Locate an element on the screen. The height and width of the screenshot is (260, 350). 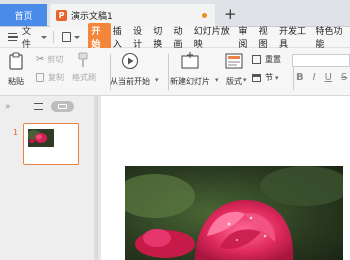
new-slide-dropdown-icon: ▾ is located at coordinates (217, 80).